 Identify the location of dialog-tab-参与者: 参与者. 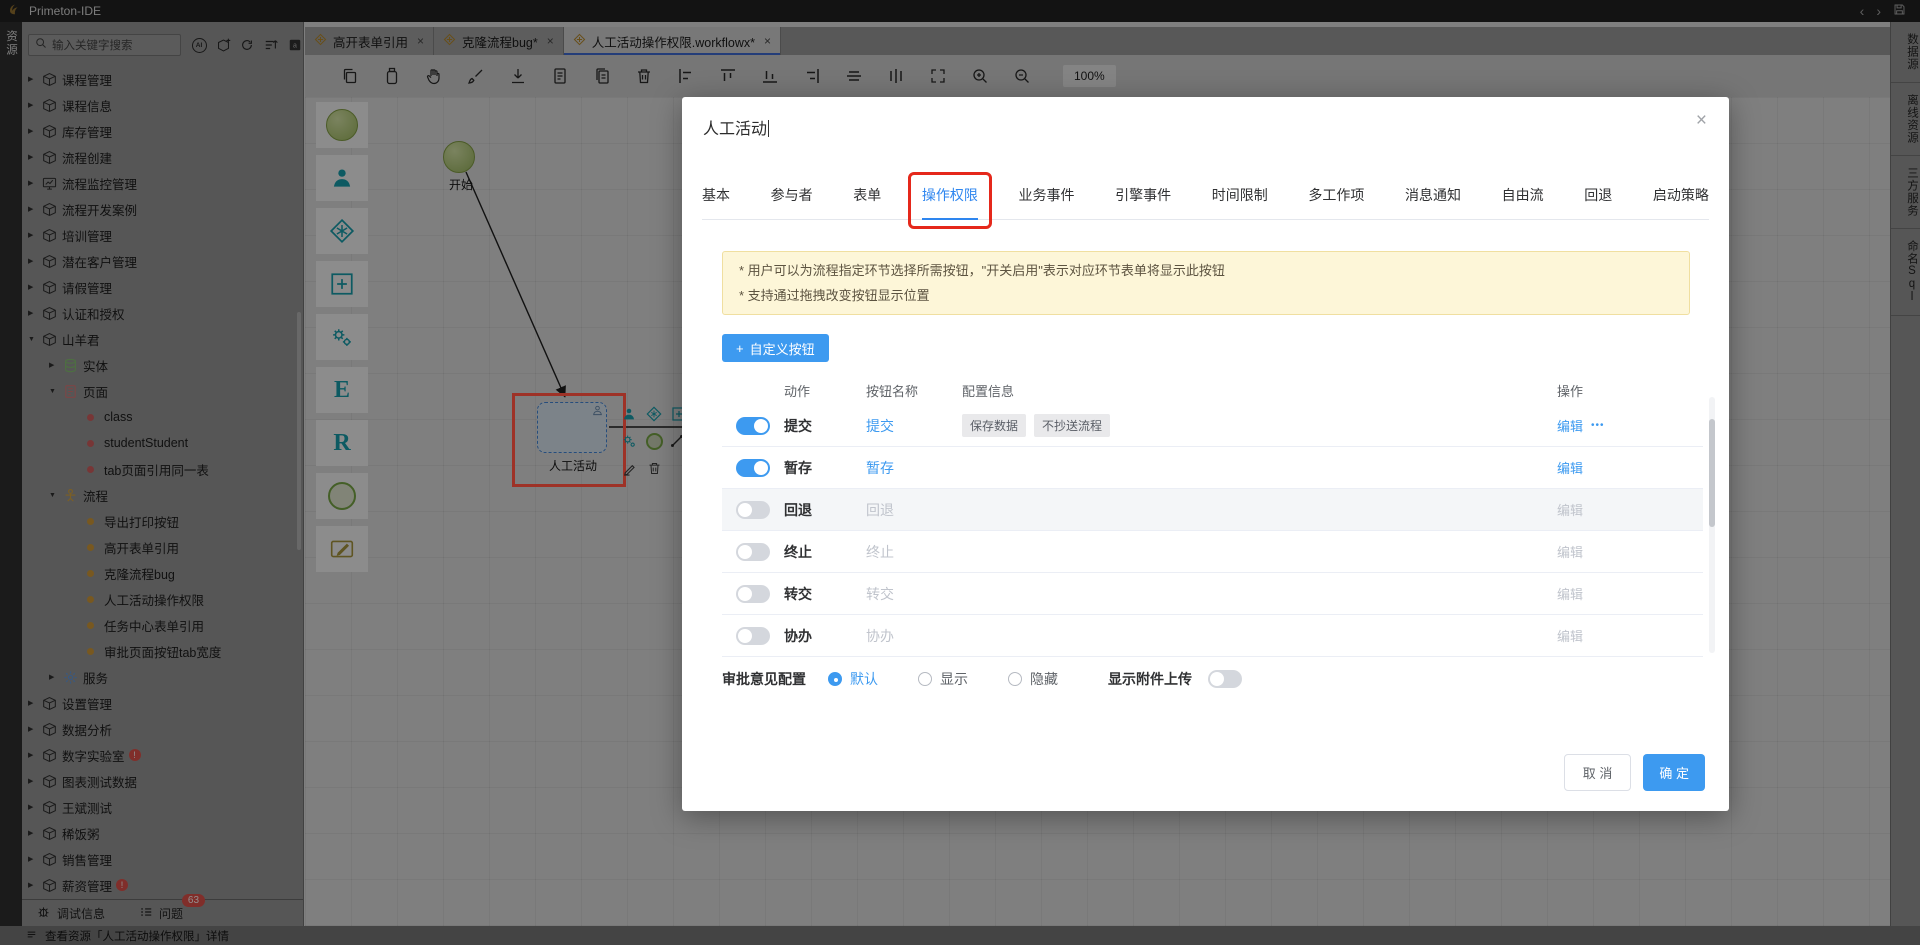
(792, 202).